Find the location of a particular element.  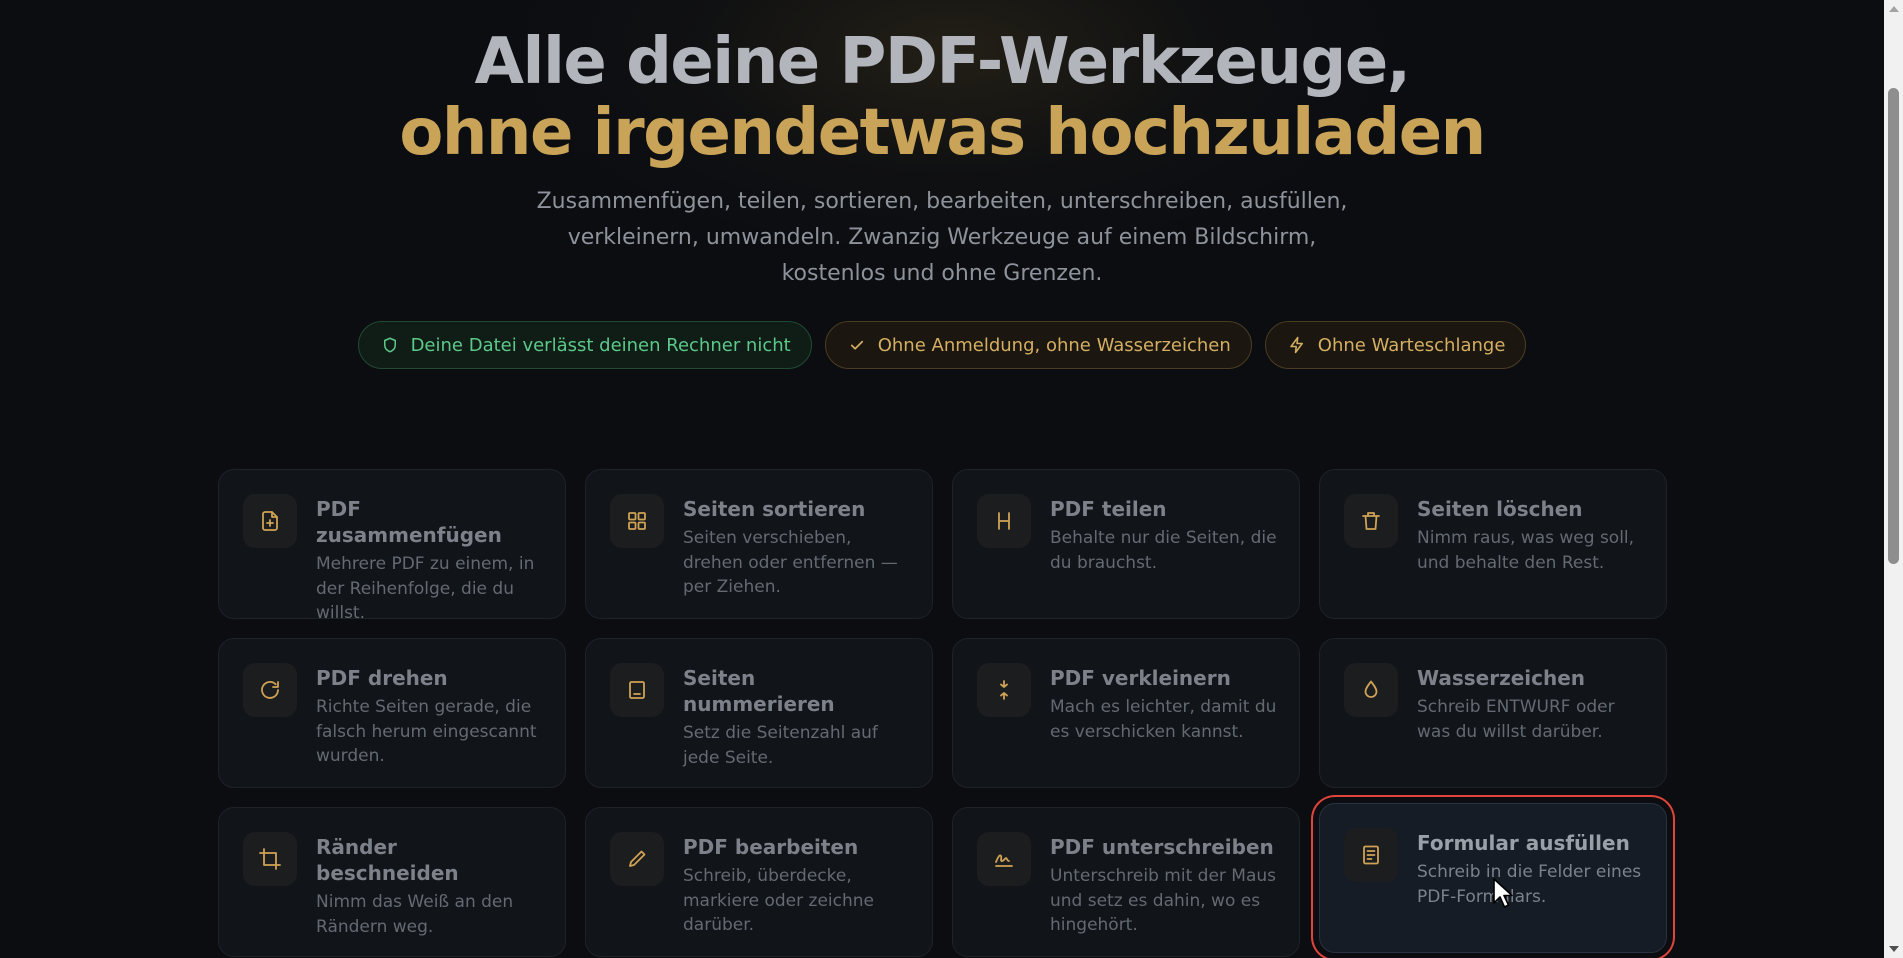

tool-description: Nimm das Weiß an den Rändern weg. is located at coordinates (415, 914).